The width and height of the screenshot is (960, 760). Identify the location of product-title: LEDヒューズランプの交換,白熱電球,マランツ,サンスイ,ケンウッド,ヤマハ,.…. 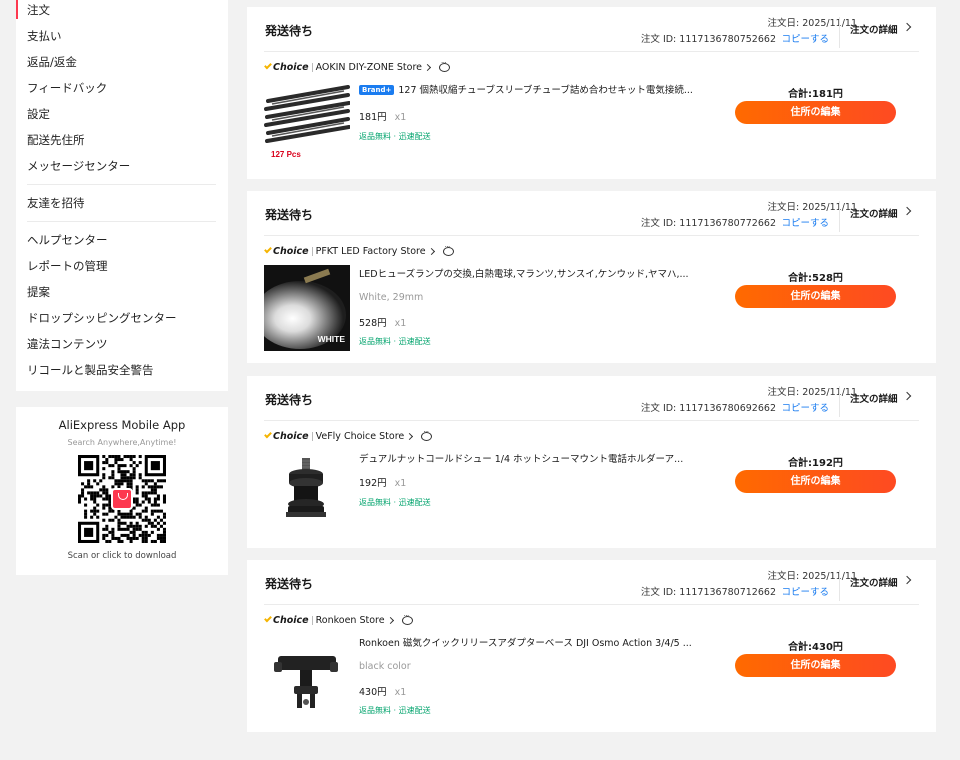
(524, 274).